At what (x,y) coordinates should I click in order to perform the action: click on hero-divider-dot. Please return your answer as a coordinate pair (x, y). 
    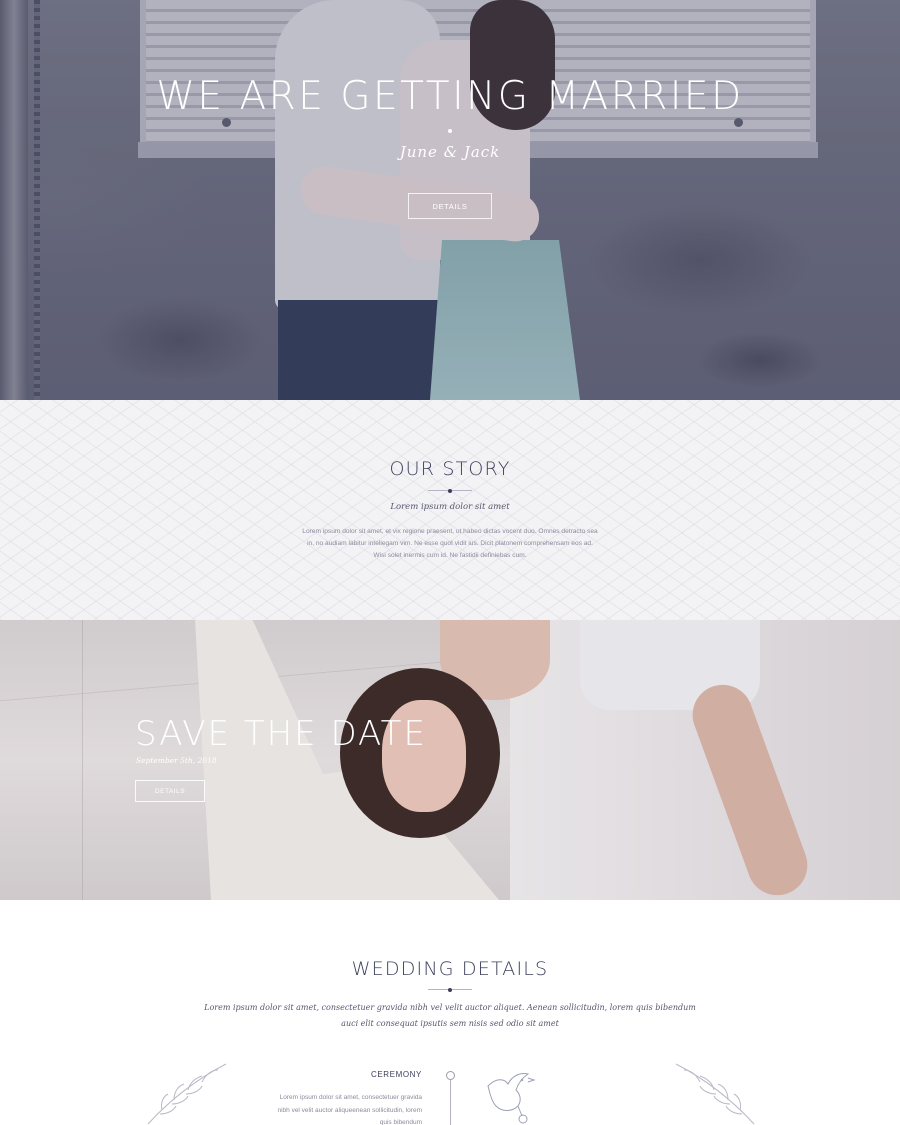
    Looking at the image, I should click on (450, 131).